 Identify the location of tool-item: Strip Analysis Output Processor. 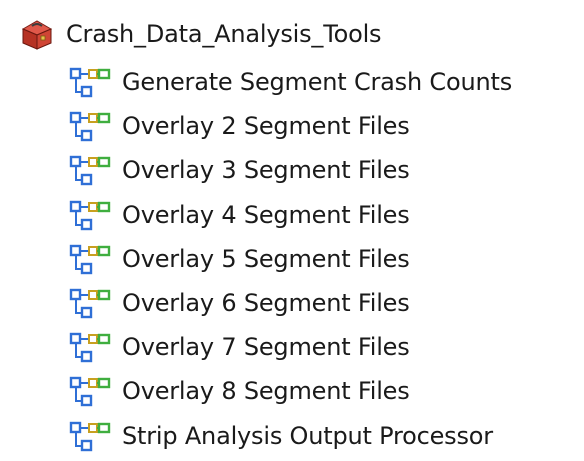
(278, 436).